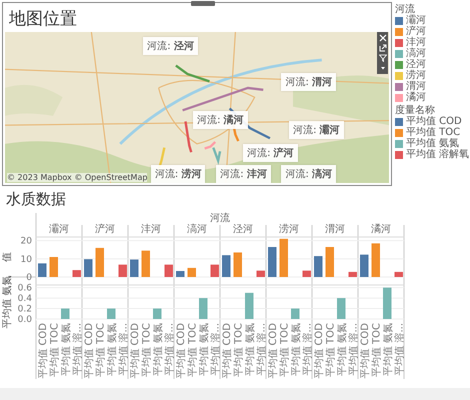 This screenshot has height=400, width=470. I want to click on filter-icon, so click(382, 58).